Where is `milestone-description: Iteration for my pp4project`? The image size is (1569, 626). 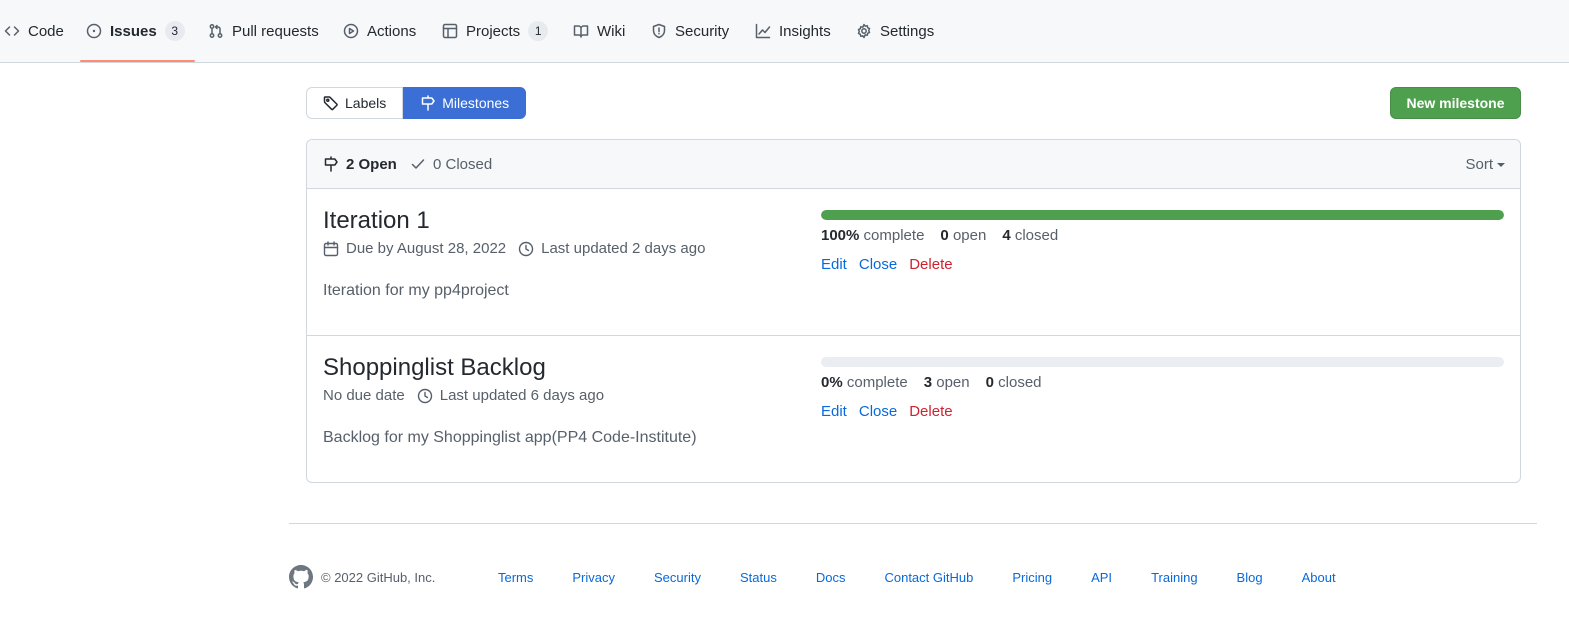 milestone-description: Iteration for my pp4project is located at coordinates (416, 290).